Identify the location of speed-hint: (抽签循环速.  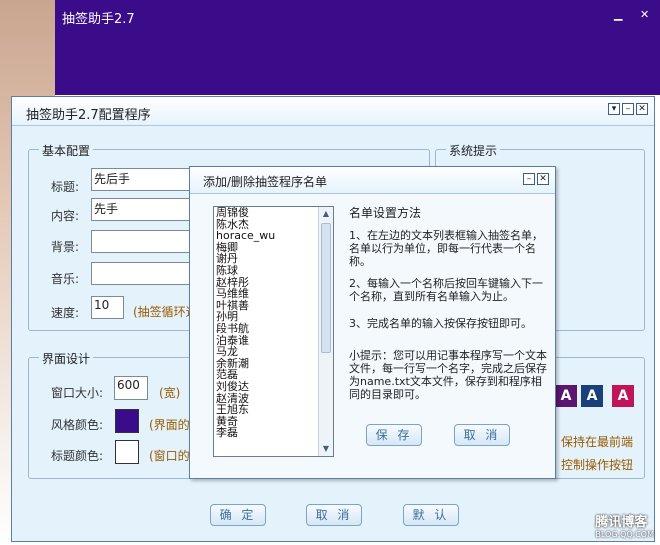
(165, 312).